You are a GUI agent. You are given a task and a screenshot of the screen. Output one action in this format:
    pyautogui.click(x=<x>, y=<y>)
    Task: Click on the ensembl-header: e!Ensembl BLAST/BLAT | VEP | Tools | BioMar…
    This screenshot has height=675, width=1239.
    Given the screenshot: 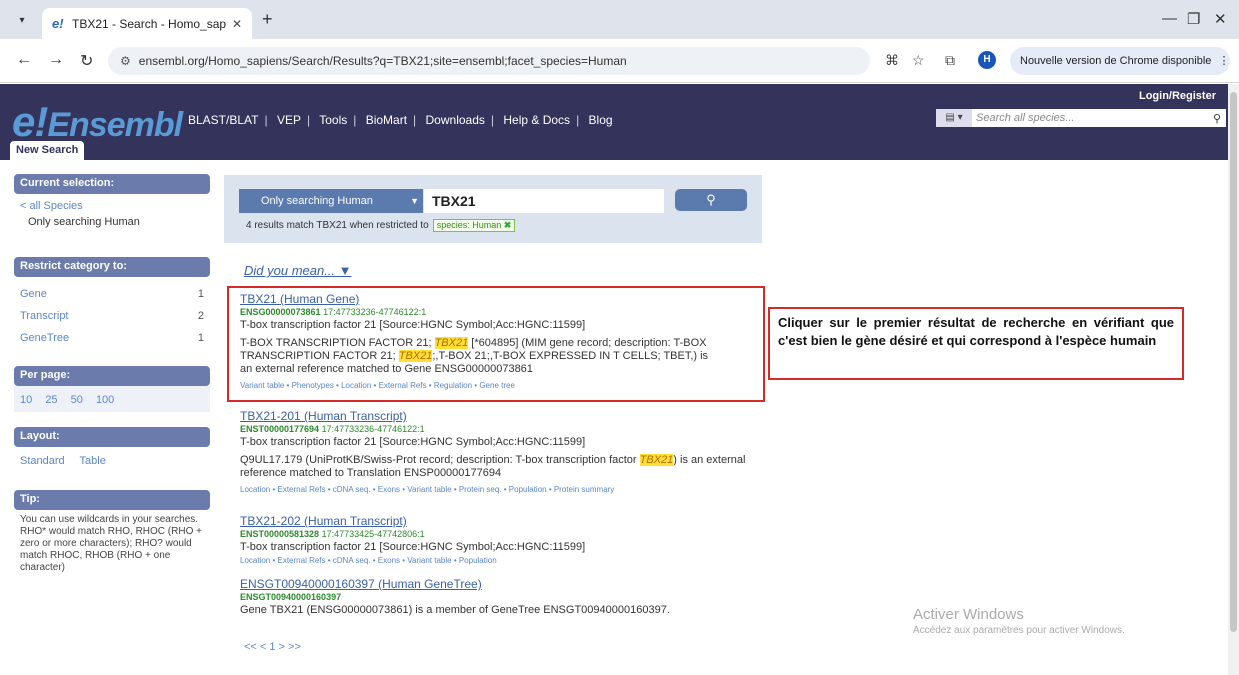 What is the action you would take?
    pyautogui.click(x=614, y=122)
    